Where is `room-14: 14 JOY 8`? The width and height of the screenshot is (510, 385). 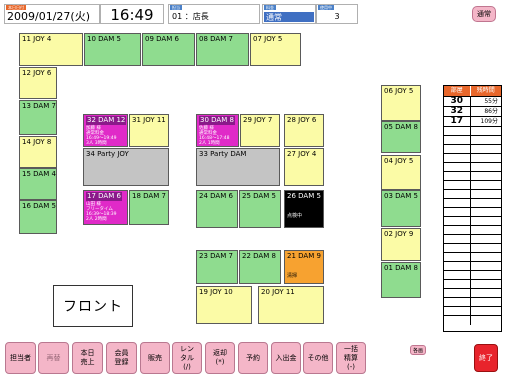 room-14: 14 JOY 8 is located at coordinates (38, 152).